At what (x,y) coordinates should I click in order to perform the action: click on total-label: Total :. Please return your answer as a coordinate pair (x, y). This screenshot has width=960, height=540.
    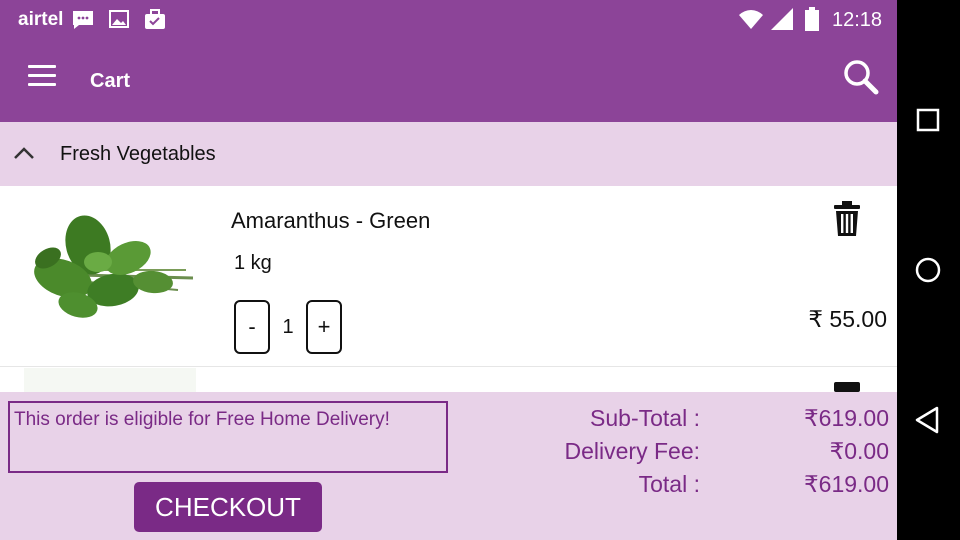
    Looking at the image, I should click on (669, 484).